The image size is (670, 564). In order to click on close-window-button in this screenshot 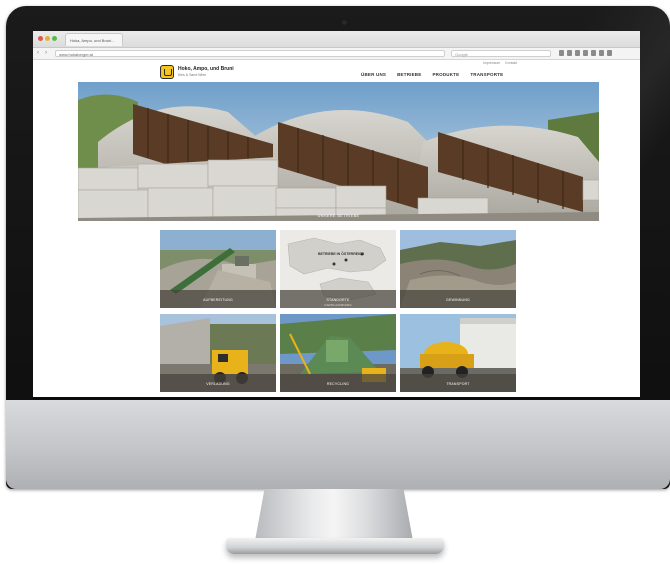, I will do `click(40, 38)`.